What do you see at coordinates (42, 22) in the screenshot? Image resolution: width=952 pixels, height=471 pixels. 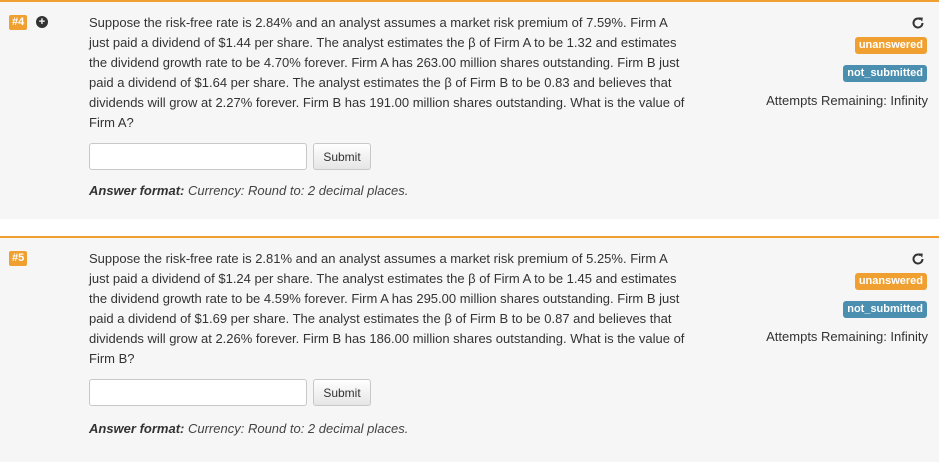 I see `plus-circle-icon: +` at bounding box center [42, 22].